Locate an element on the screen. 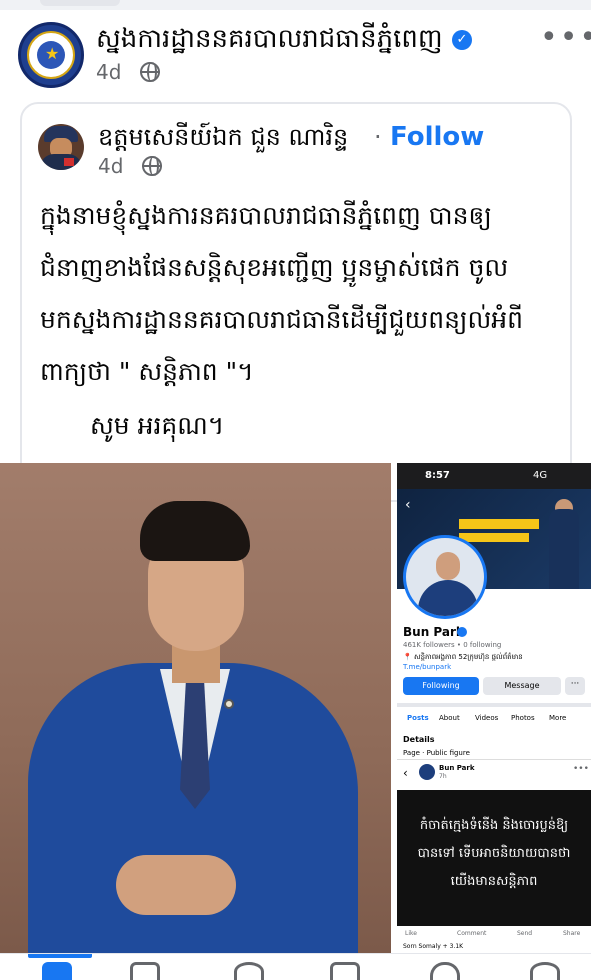 The height and width of the screenshot is (980, 591). tab-posts: Posts is located at coordinates (418, 718).